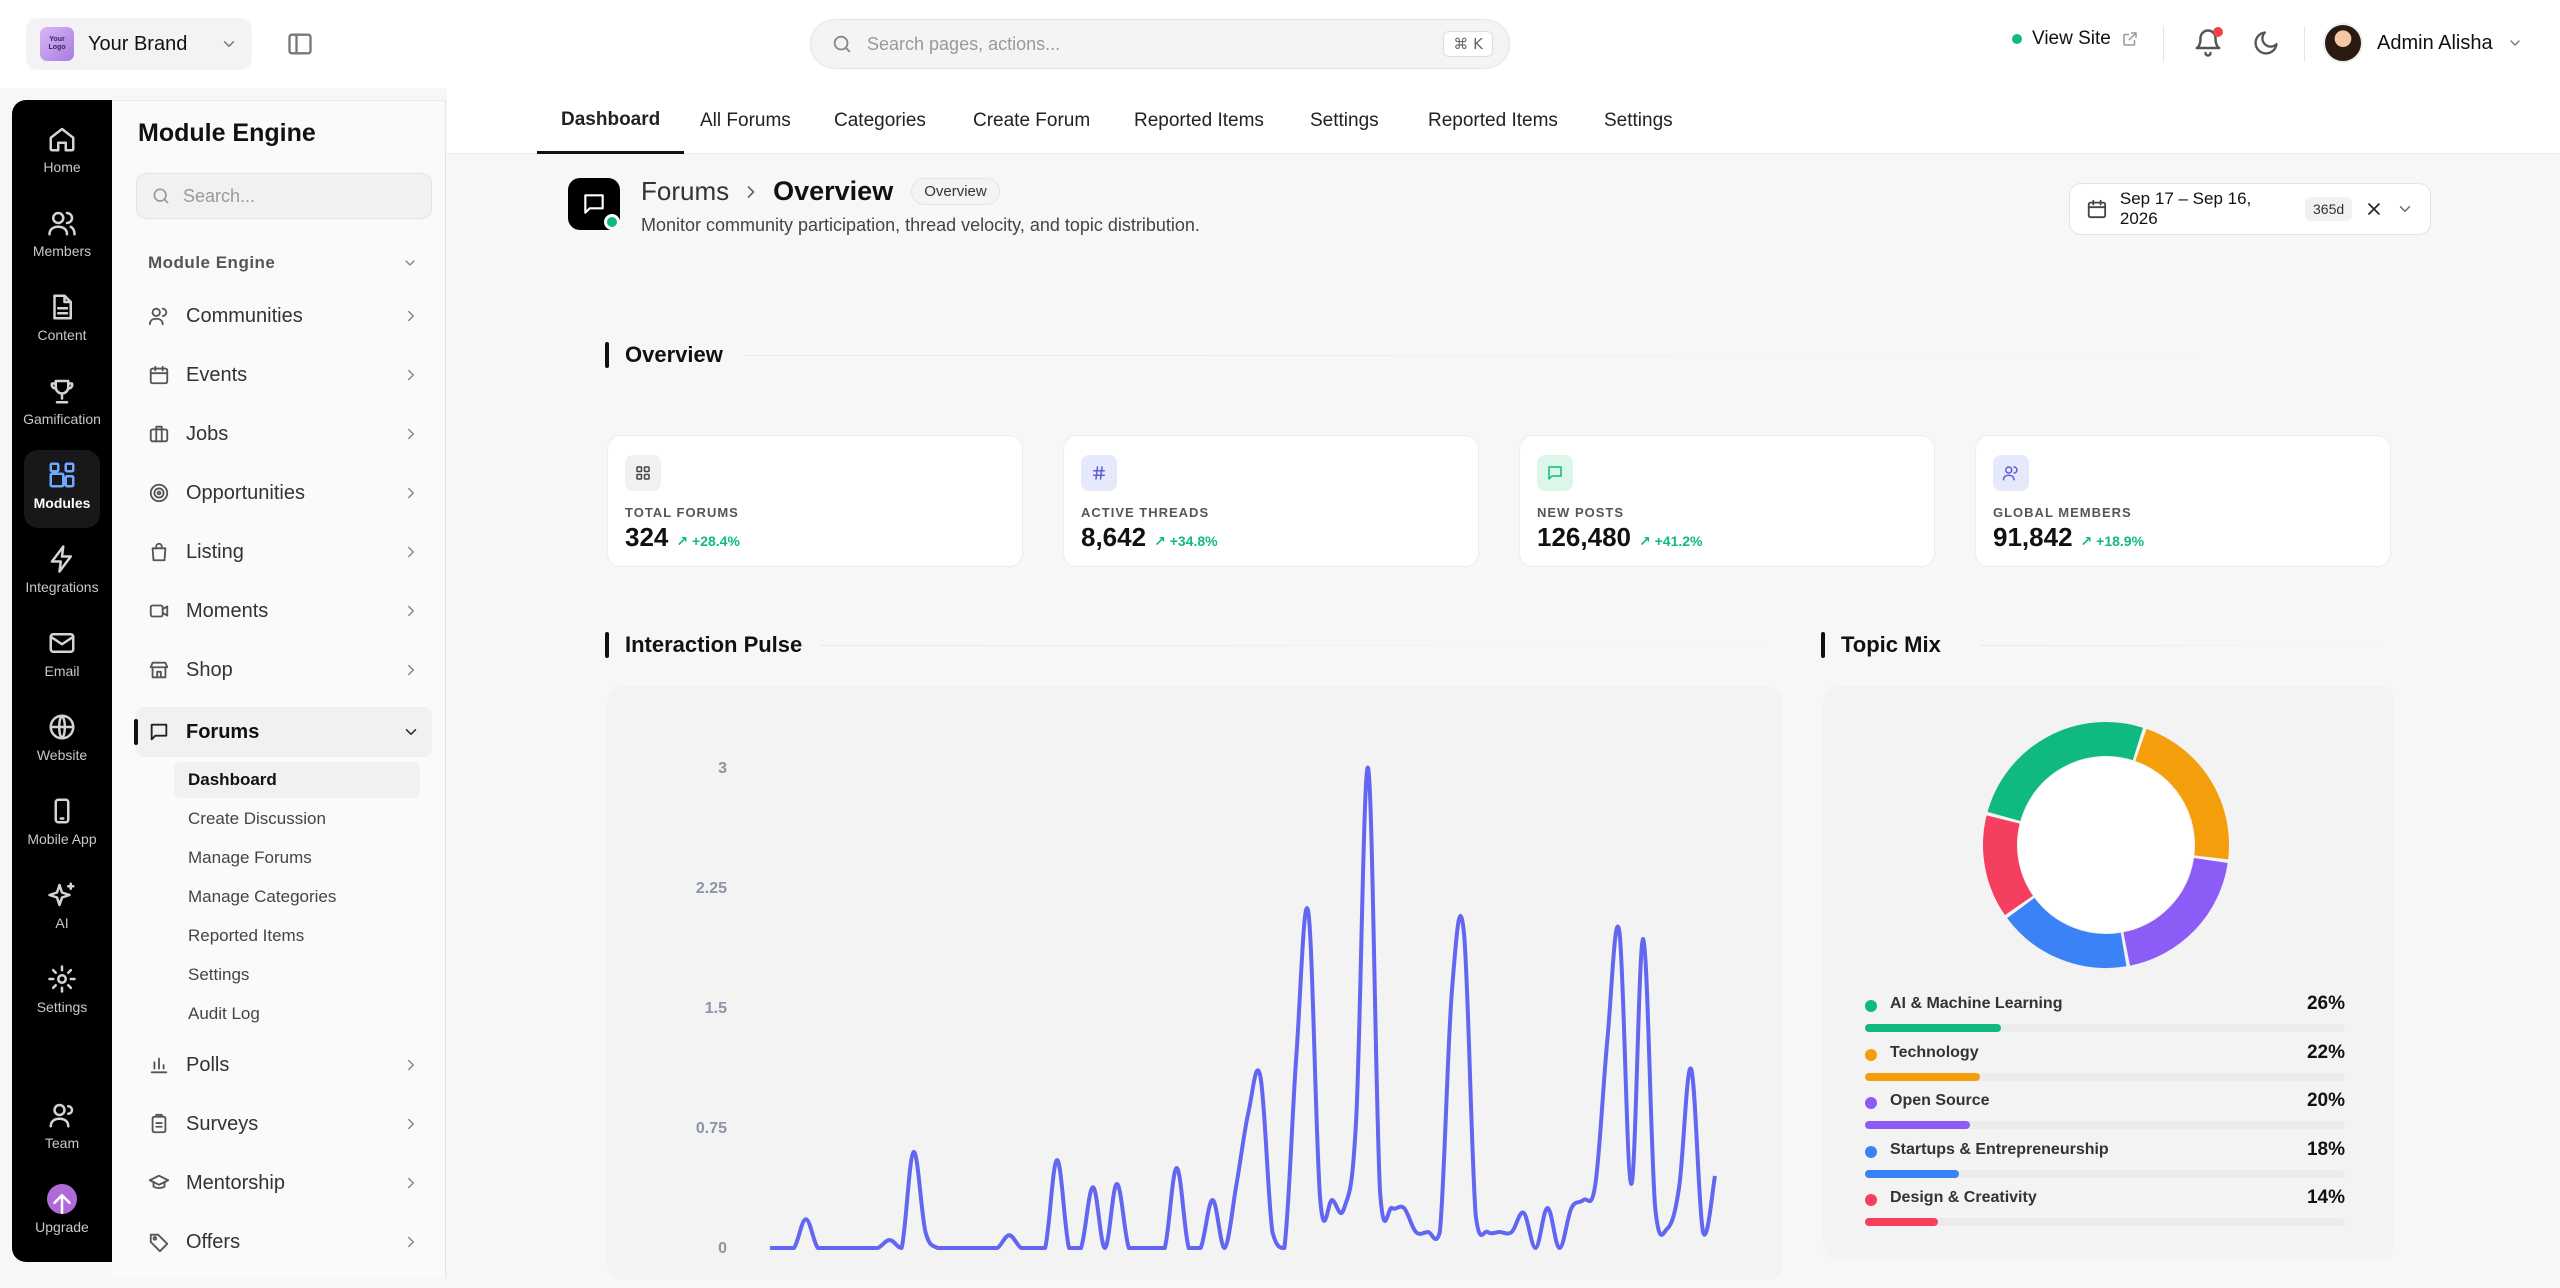 The width and height of the screenshot is (2560, 1288). Describe the element at coordinates (297, 975) in the screenshot. I see `sub-item-settings: Settings` at that location.